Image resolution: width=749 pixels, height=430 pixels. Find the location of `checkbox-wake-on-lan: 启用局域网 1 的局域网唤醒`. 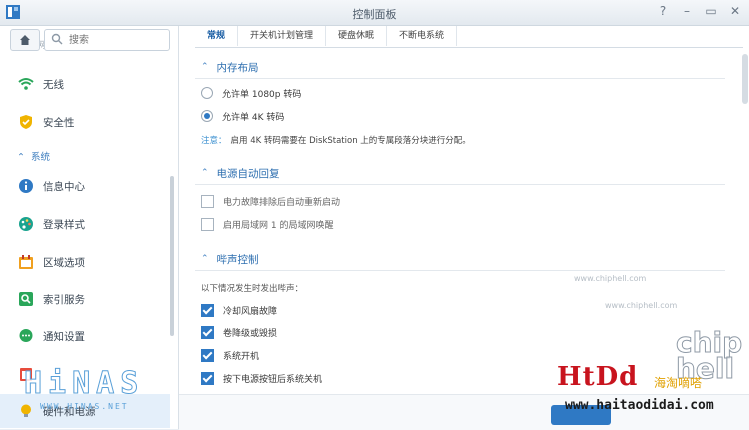

checkbox-wake-on-lan: 启用局域网 1 的局域网唤醒 is located at coordinates (267, 224).